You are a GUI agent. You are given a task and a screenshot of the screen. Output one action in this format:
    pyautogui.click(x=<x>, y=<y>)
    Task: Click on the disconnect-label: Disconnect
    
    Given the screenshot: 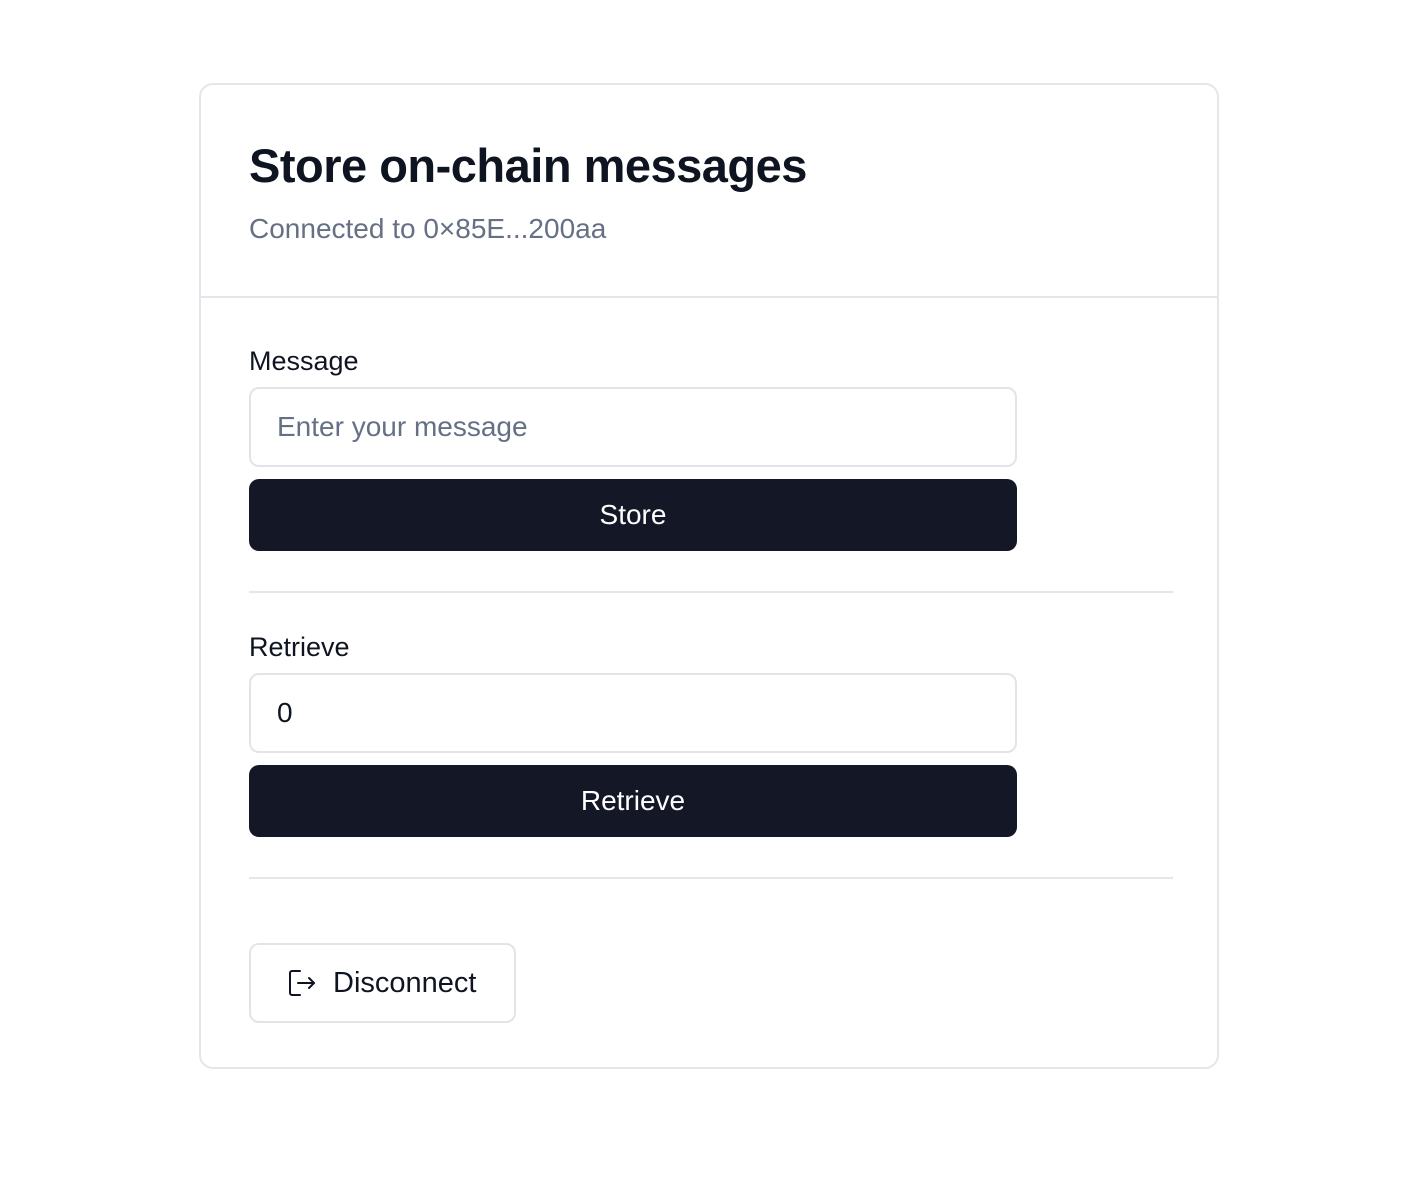 What is the action you would take?
    pyautogui.click(x=405, y=982)
    